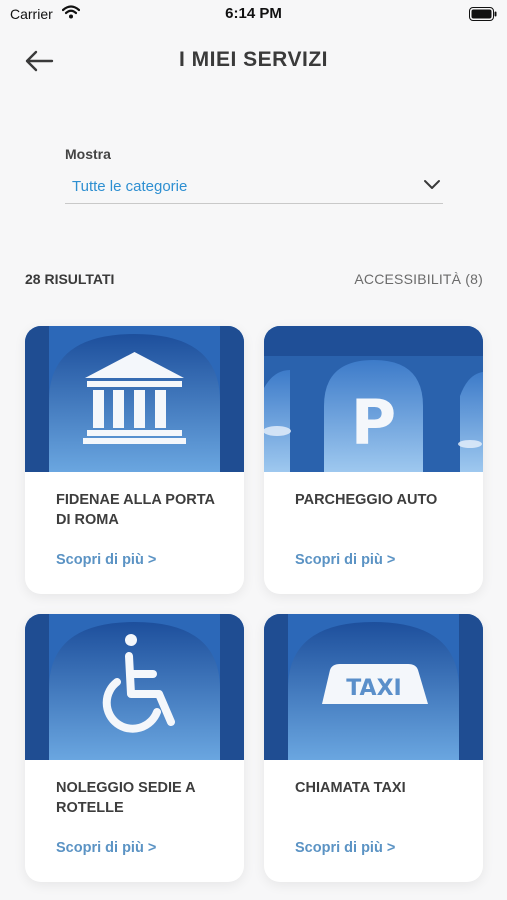 This screenshot has height=900, width=507. I want to click on service-card-parking: P PARCHEGGIO AUTO Scopri di più >, so click(373, 460).